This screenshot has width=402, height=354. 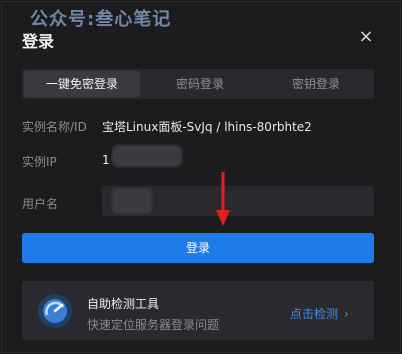 What do you see at coordinates (314, 314) in the screenshot?
I see `run-check-label: 点击检测` at bounding box center [314, 314].